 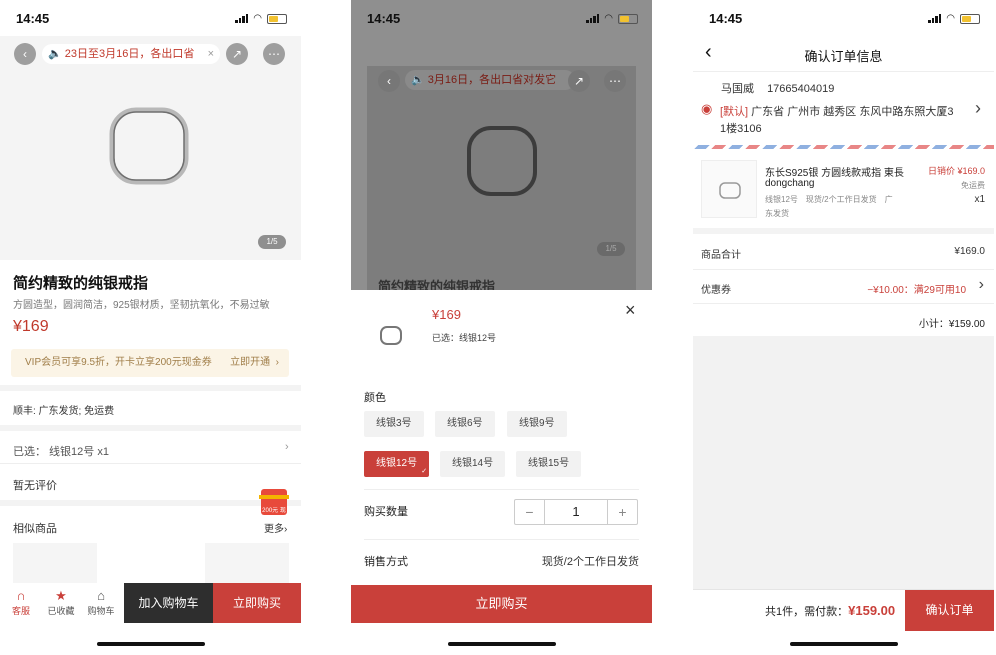 What do you see at coordinates (81, 283) in the screenshot?
I see `product-title: 简约精致的纯银戒指` at bounding box center [81, 283].